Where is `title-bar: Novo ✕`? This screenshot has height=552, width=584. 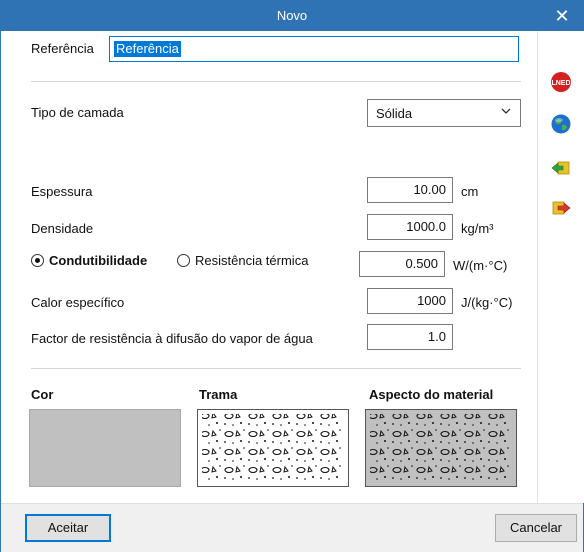
title-bar: Novo ✕ is located at coordinates (292, 16).